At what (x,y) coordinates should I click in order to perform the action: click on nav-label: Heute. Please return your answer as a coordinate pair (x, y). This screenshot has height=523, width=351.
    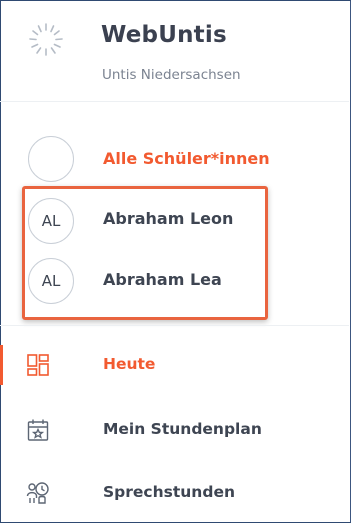
    Looking at the image, I should click on (129, 364).